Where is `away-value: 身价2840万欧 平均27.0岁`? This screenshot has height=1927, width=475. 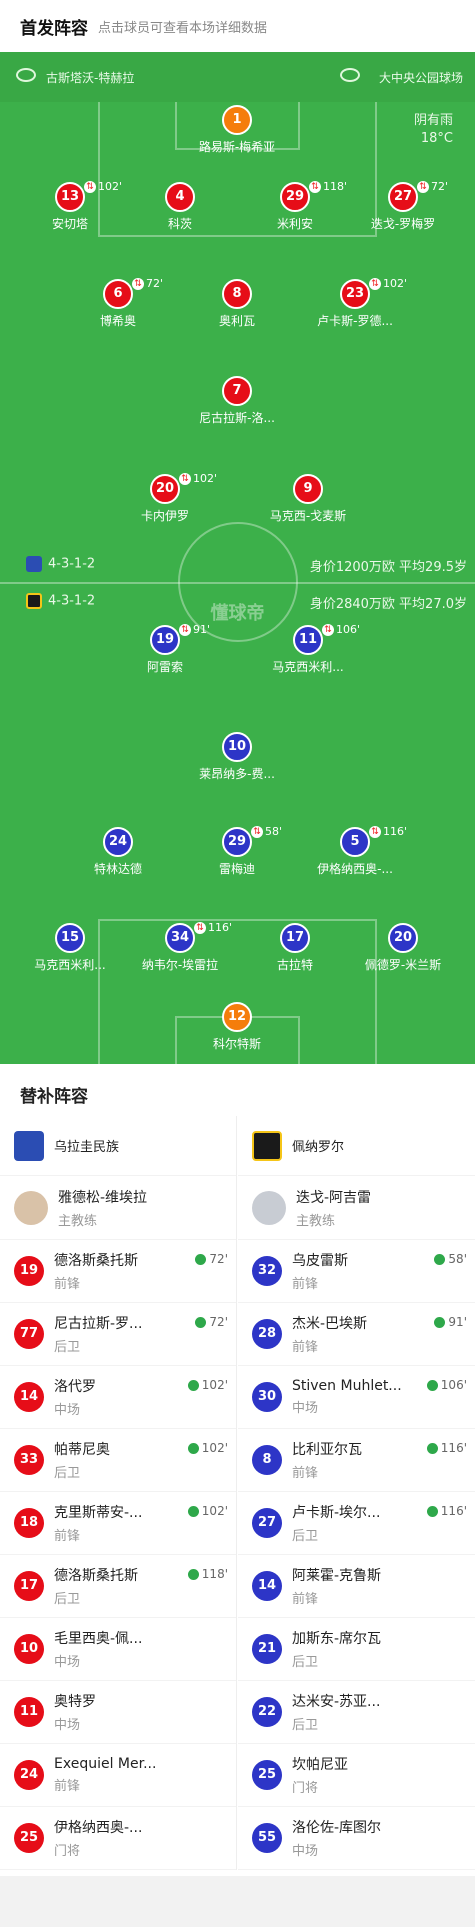 away-value: 身价2840万欧 平均27.0岁 is located at coordinates (388, 604).